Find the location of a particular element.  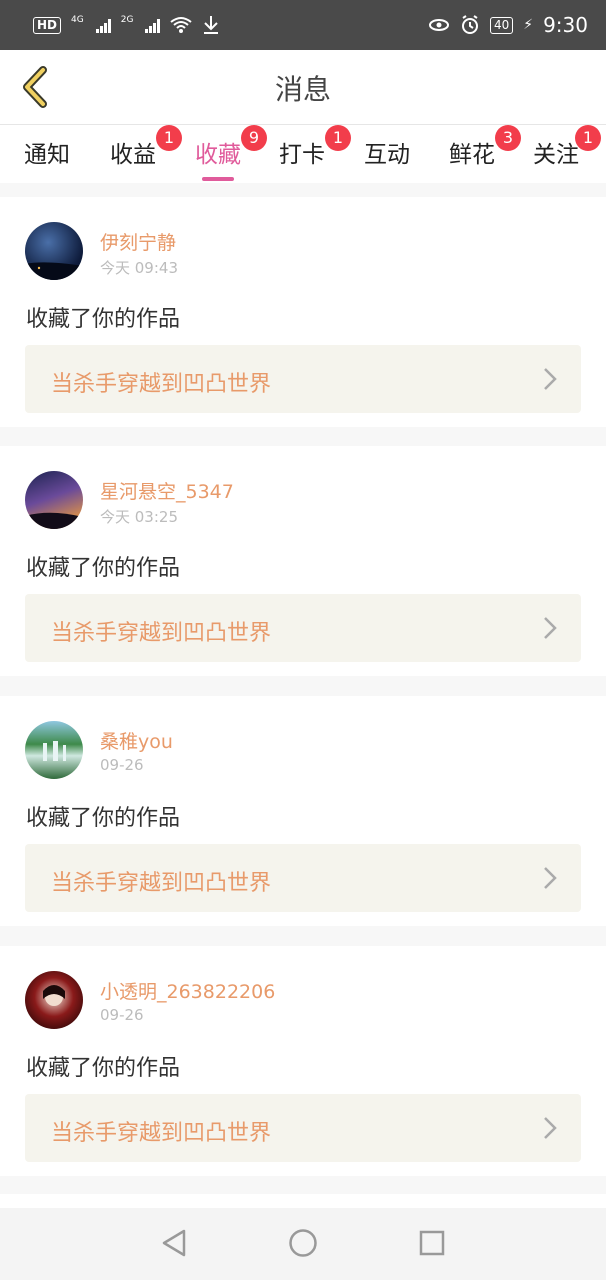

tab-favorites: 收藏 9 is located at coordinates (231, 153).